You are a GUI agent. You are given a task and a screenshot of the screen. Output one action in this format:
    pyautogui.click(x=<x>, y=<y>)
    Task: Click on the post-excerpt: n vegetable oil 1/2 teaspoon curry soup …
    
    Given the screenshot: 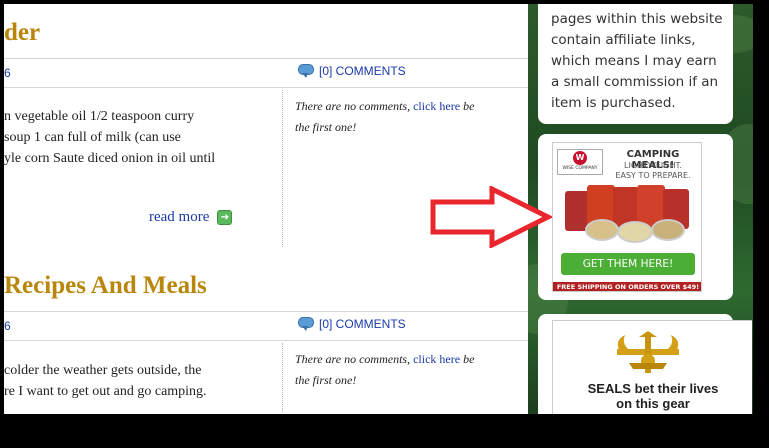 What is the action you would take?
    pyautogui.click(x=139, y=137)
    